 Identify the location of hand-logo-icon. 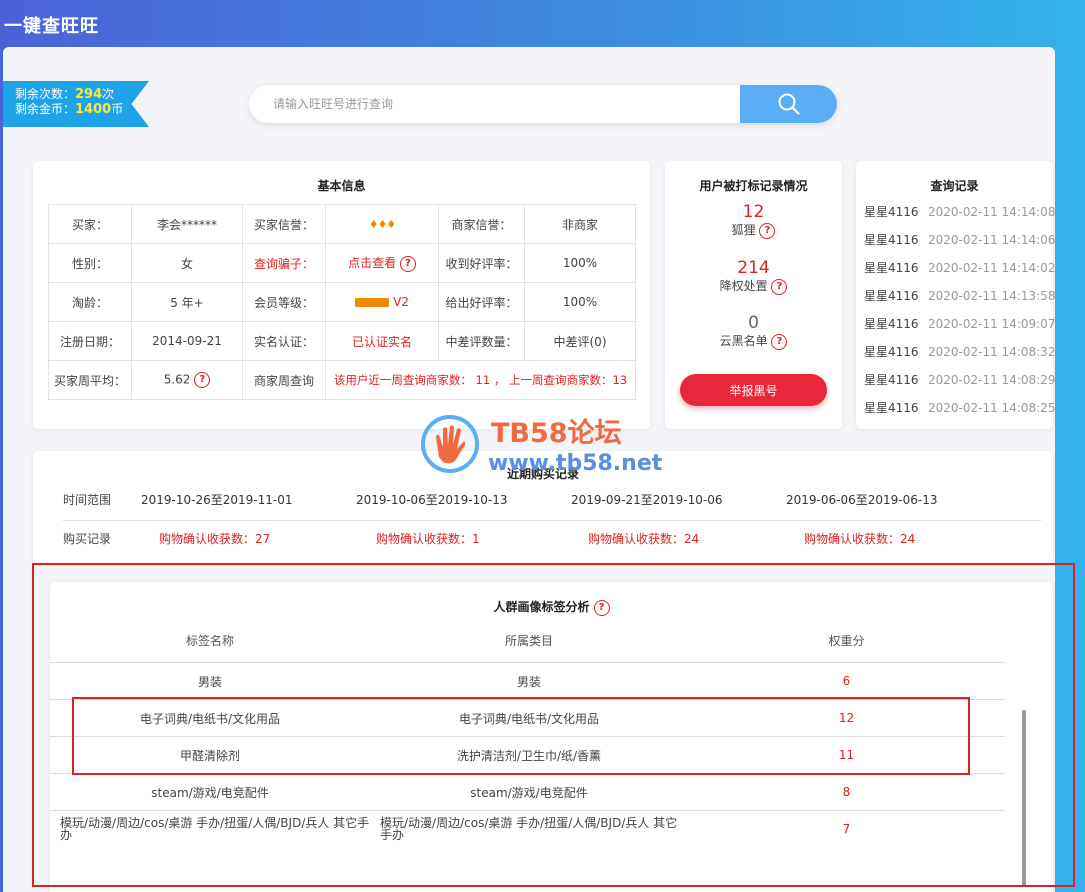
(450, 444).